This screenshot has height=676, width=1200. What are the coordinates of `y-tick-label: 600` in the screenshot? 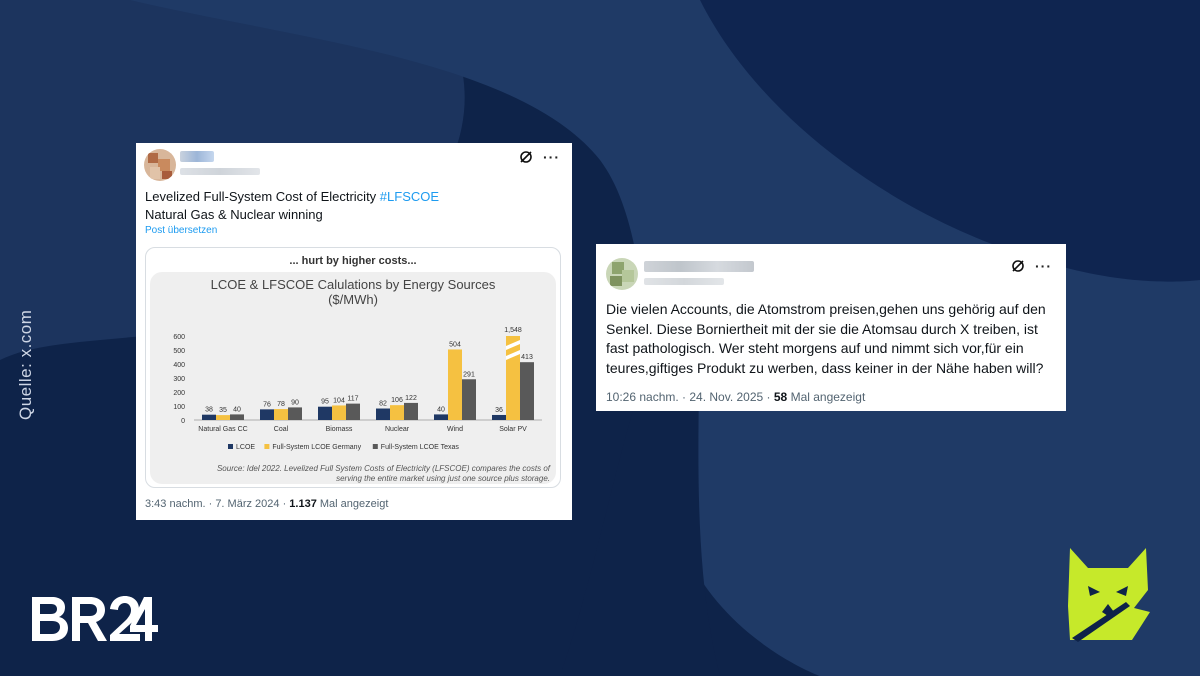 It's located at (179, 337).